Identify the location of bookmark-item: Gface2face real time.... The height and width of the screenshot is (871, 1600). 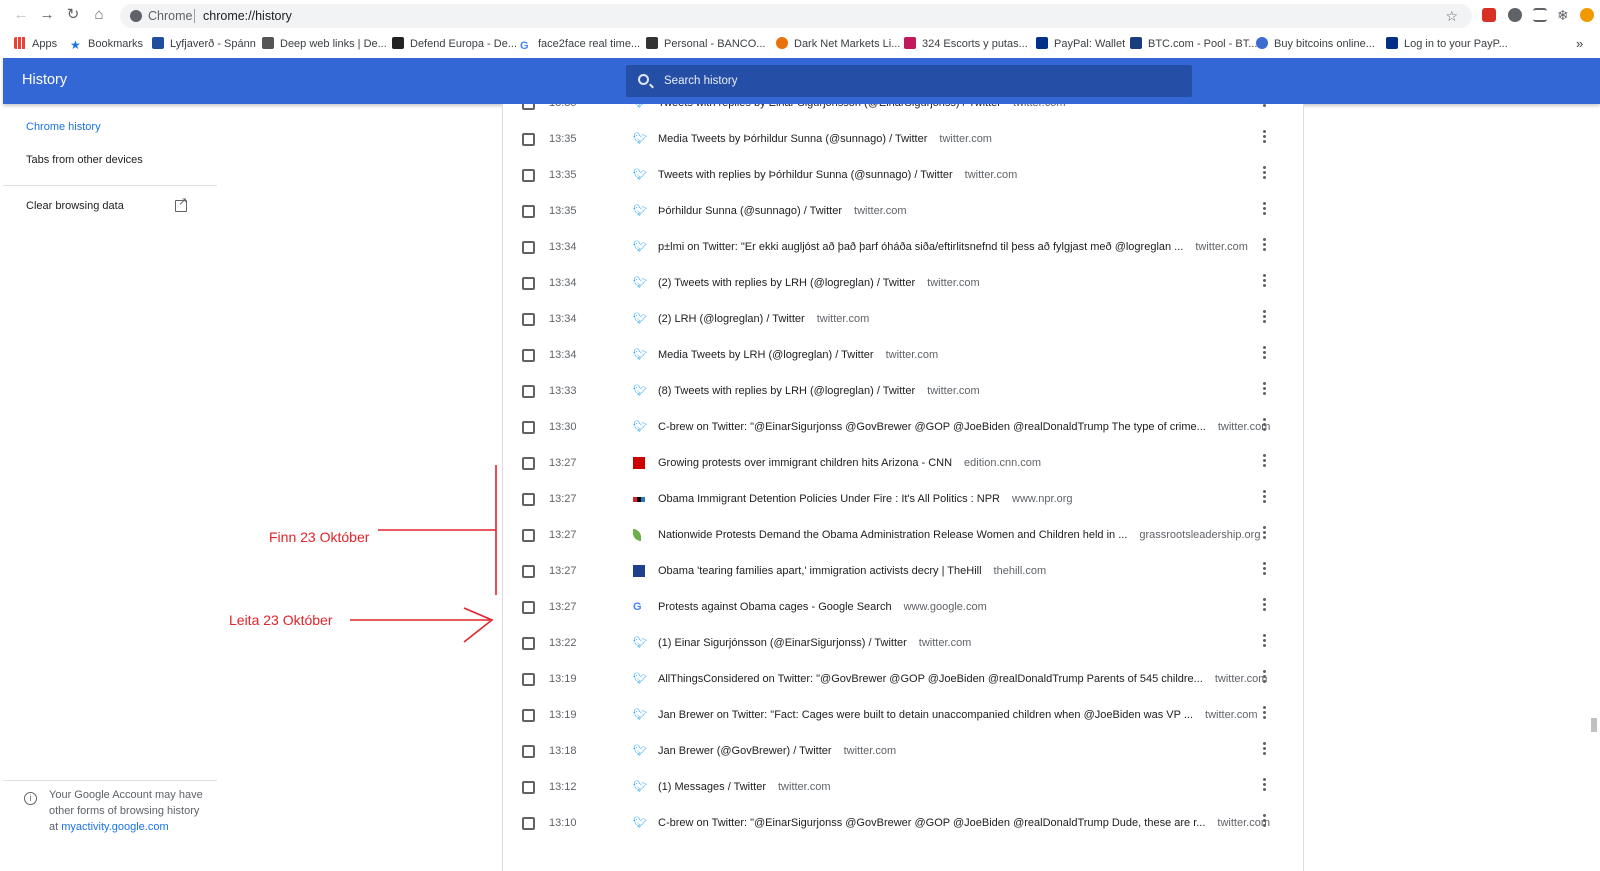
(580, 44).